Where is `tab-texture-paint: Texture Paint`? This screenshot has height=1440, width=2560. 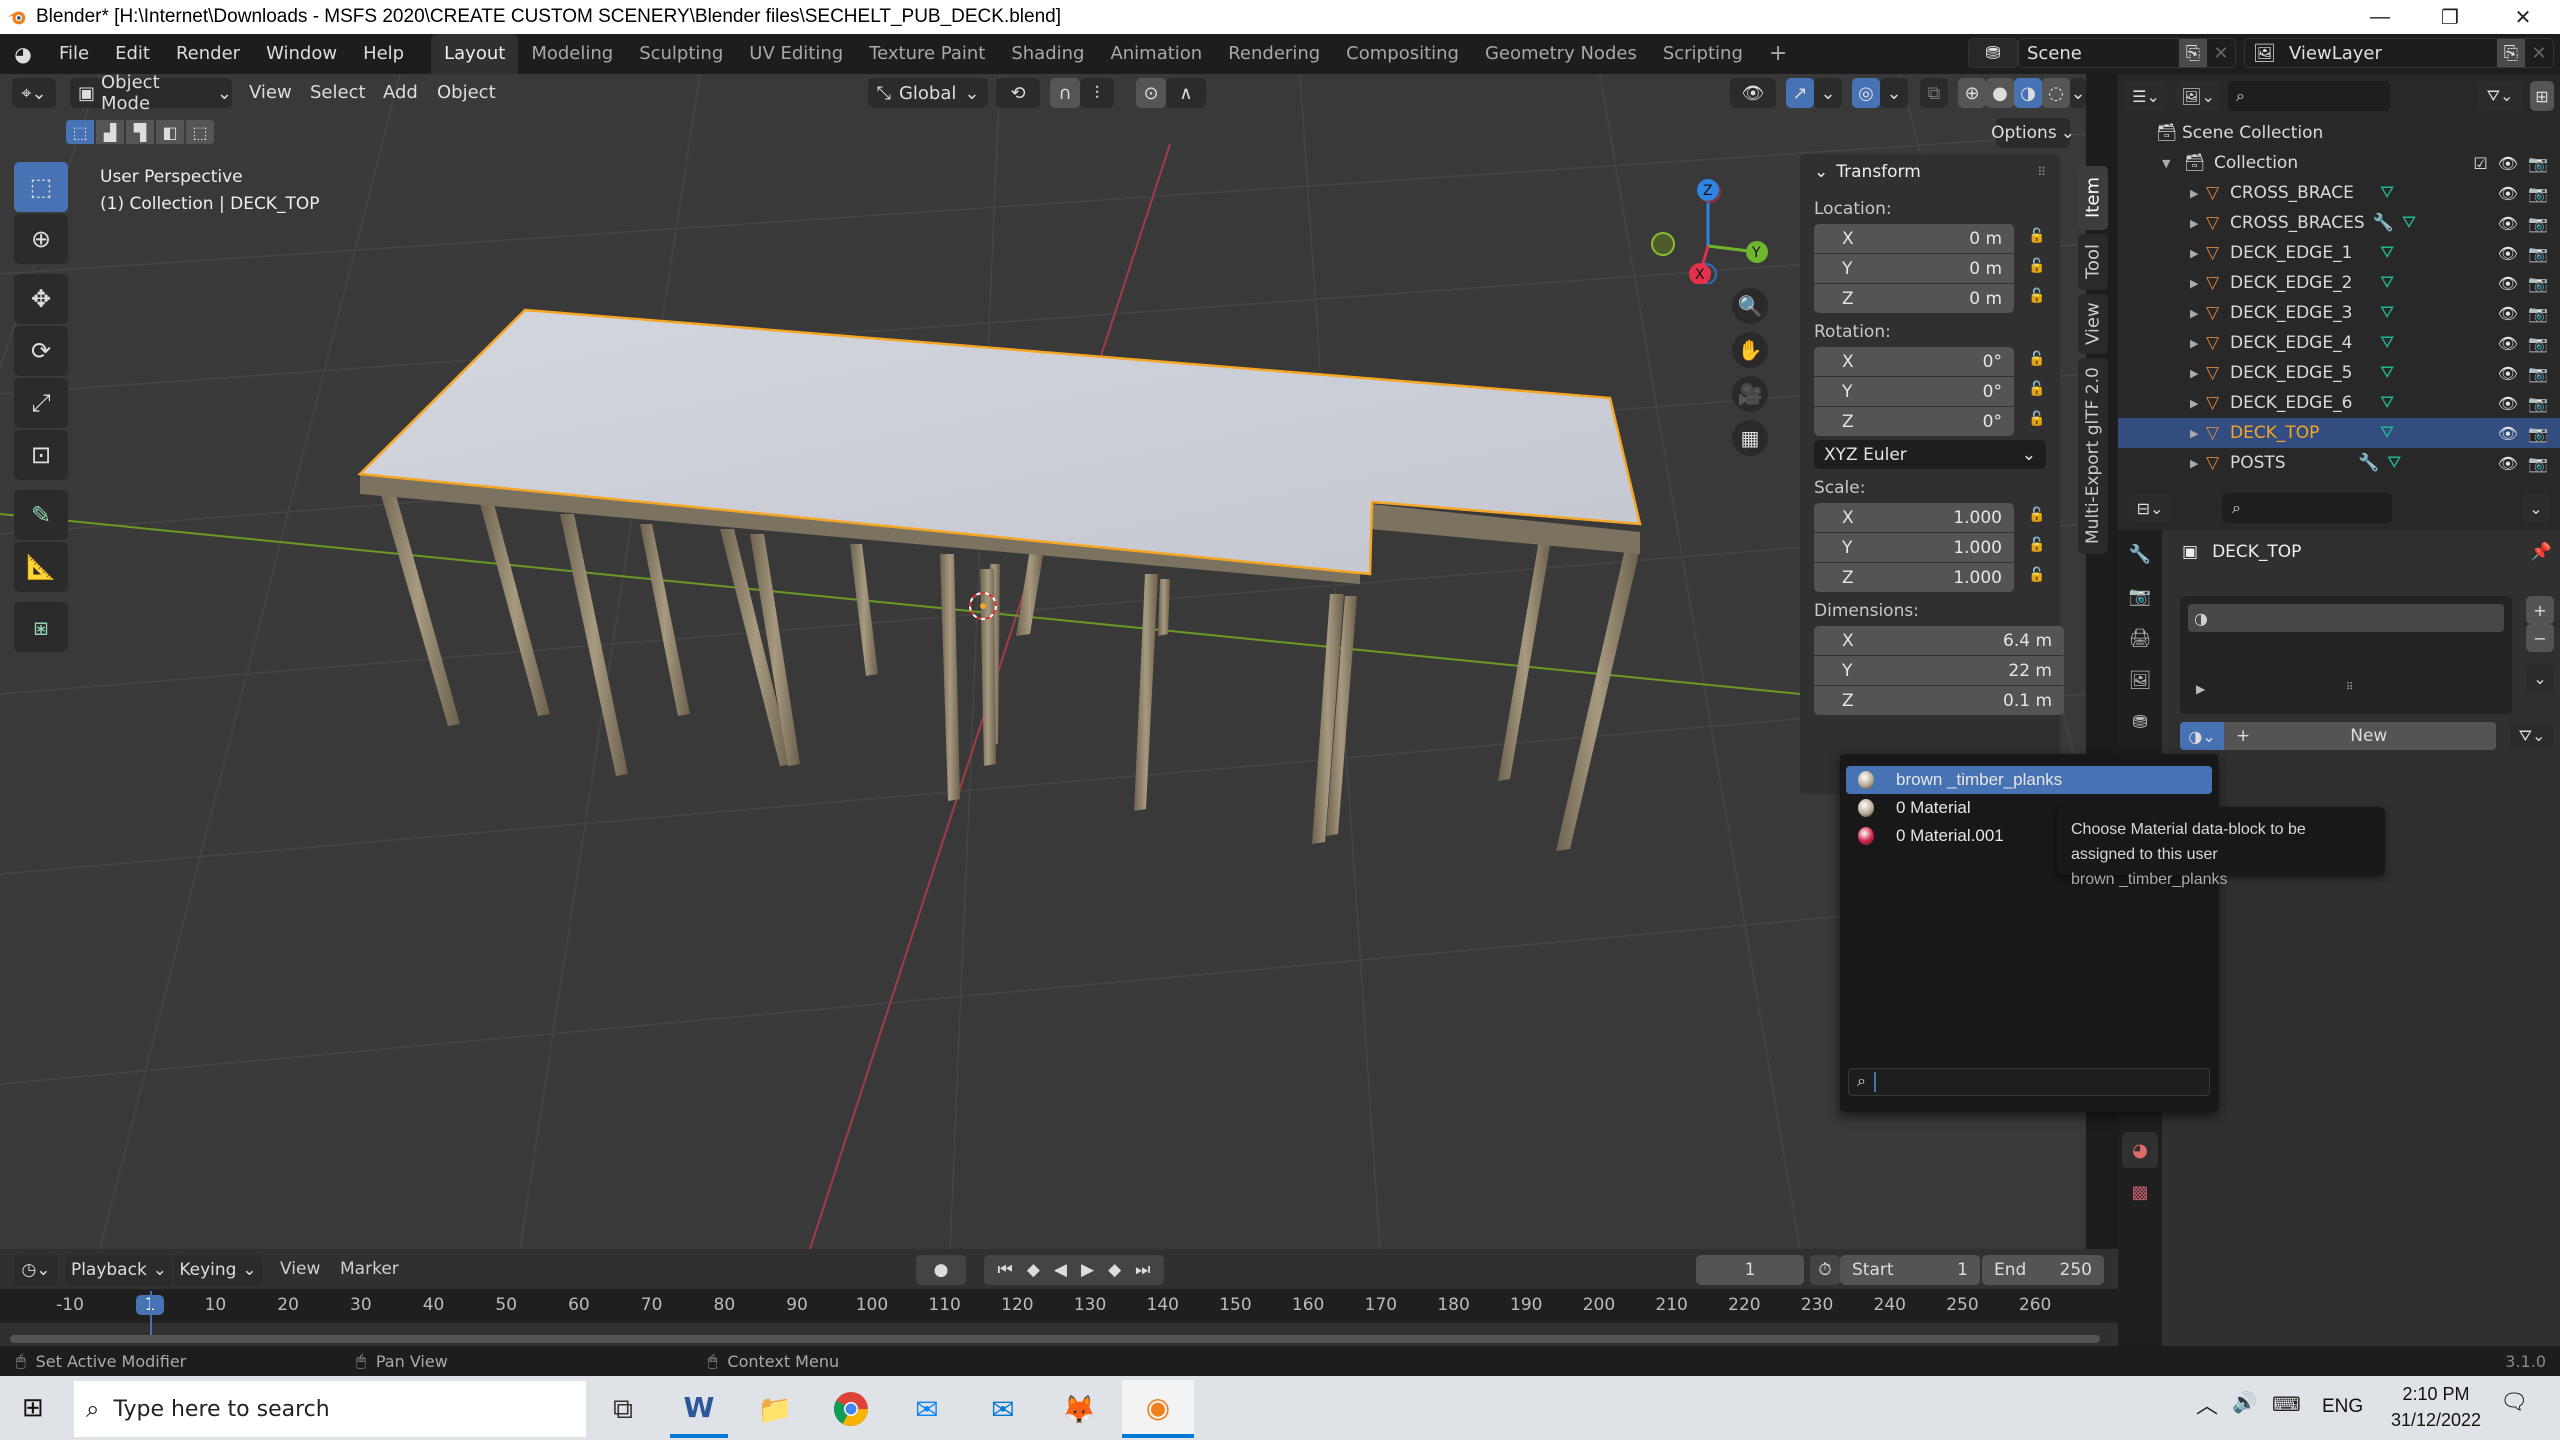 tab-texture-paint: Texture Paint is located at coordinates (927, 54).